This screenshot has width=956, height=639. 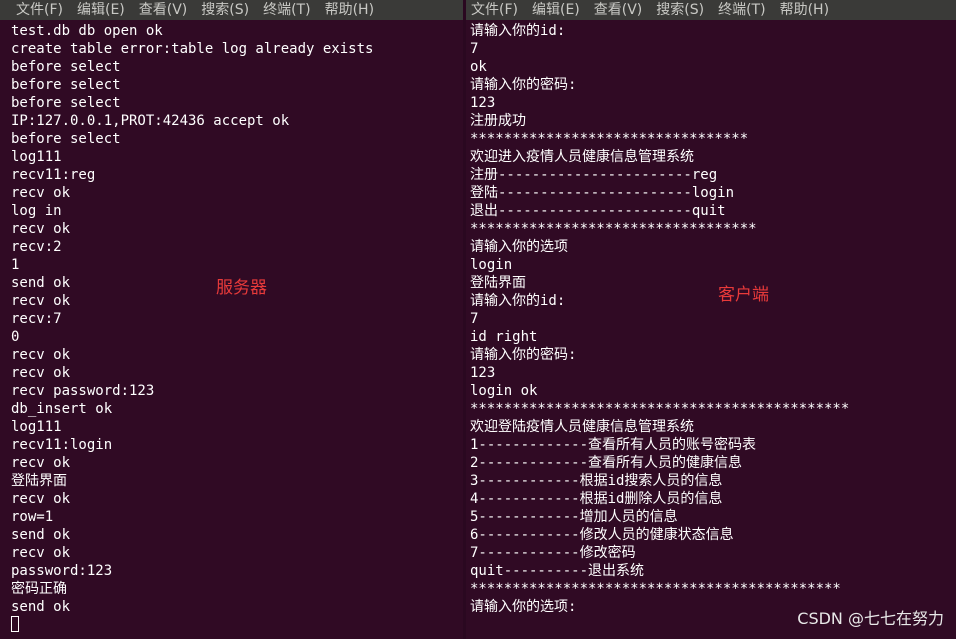 What do you see at coordinates (870, 618) in the screenshot?
I see `csdn-watermark: CSDN @七七在努力` at bounding box center [870, 618].